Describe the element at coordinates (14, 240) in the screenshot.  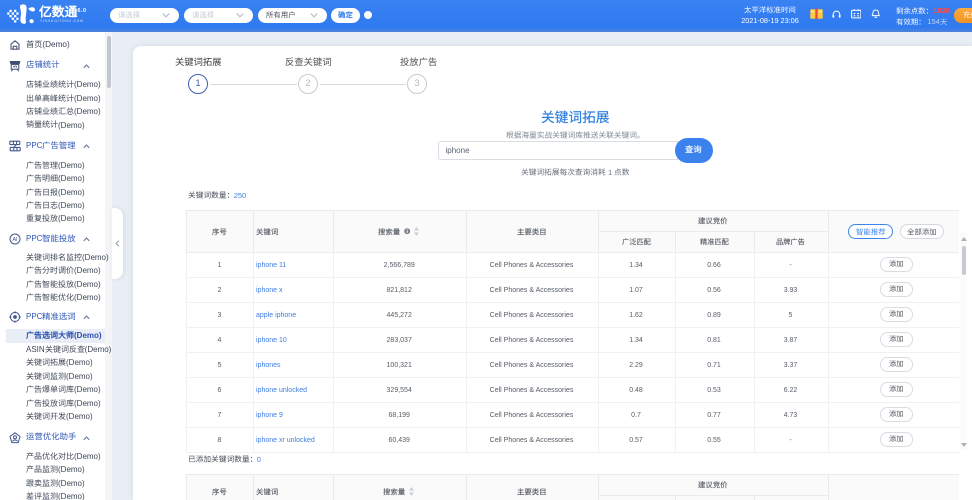
I see `svg-text: AI` at that location.